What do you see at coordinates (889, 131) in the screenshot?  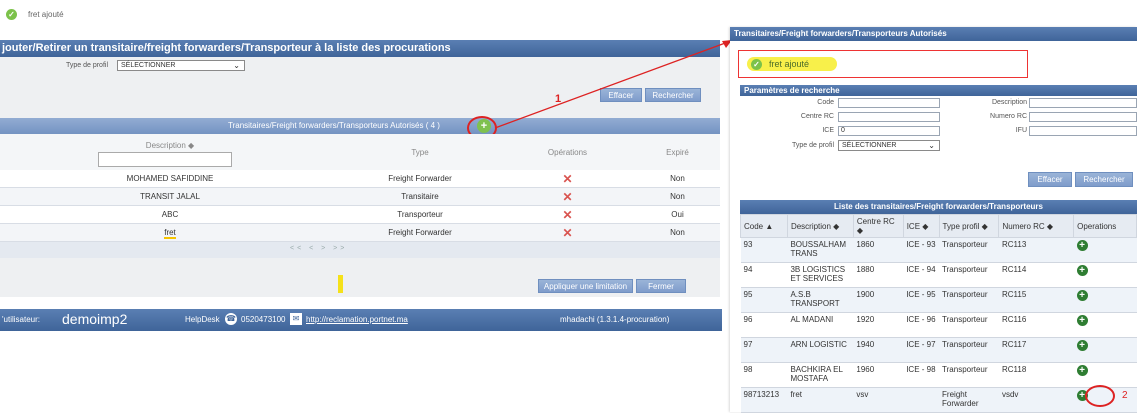 I see `ice-input: 0` at bounding box center [889, 131].